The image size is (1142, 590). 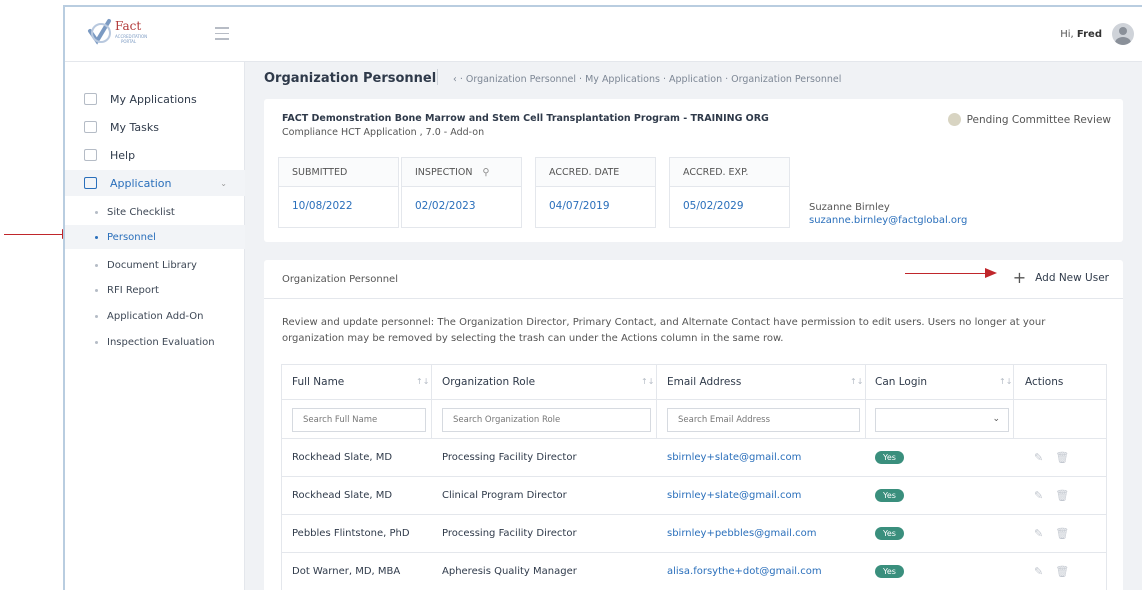 I want to click on menu-toggle-icon, so click(x=222, y=35).